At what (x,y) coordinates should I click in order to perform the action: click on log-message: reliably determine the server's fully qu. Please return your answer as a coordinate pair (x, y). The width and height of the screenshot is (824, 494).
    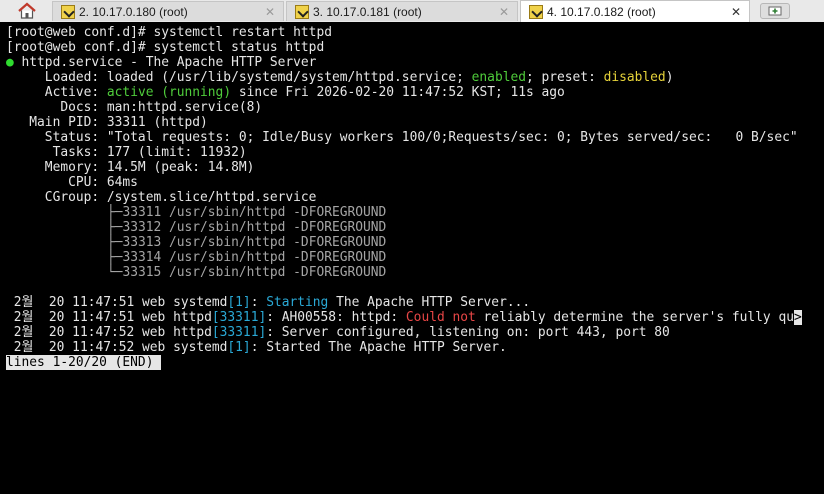
    Looking at the image, I should click on (634, 317).